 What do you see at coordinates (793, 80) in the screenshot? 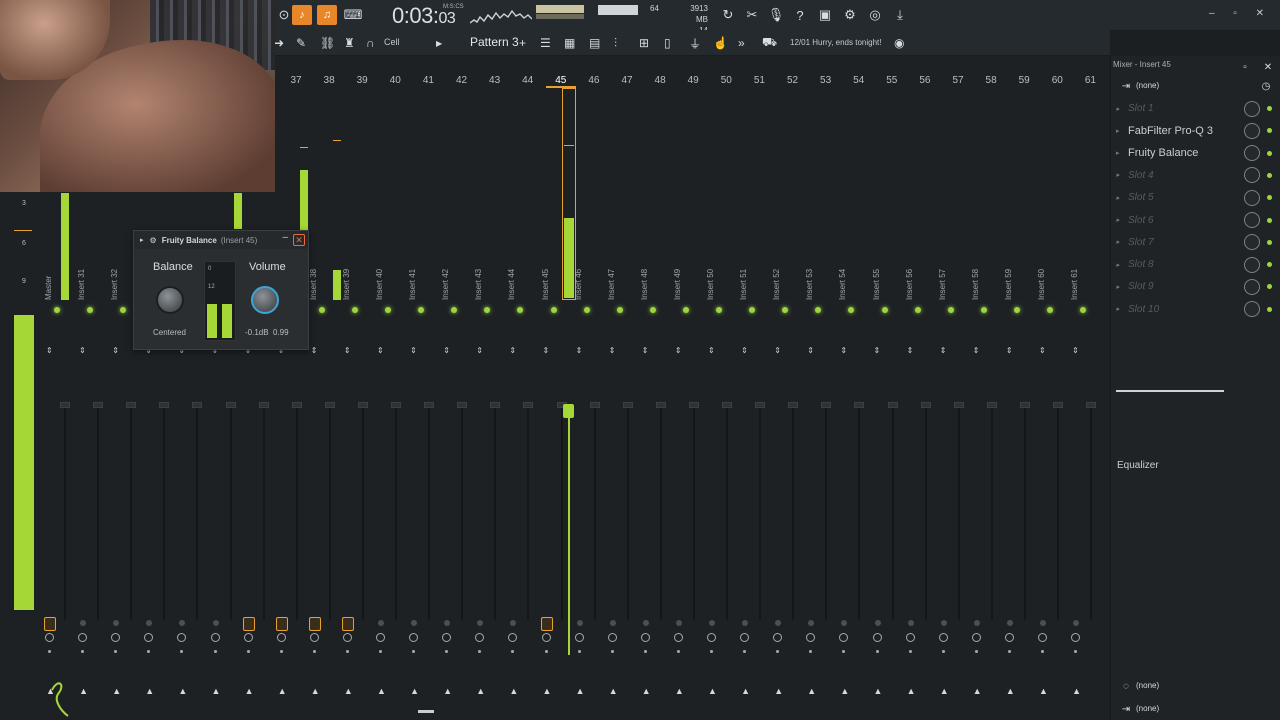
I see `track-number: 52` at bounding box center [793, 80].